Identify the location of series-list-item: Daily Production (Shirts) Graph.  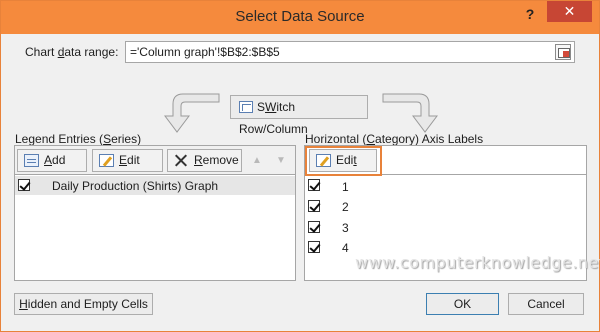
(155, 185).